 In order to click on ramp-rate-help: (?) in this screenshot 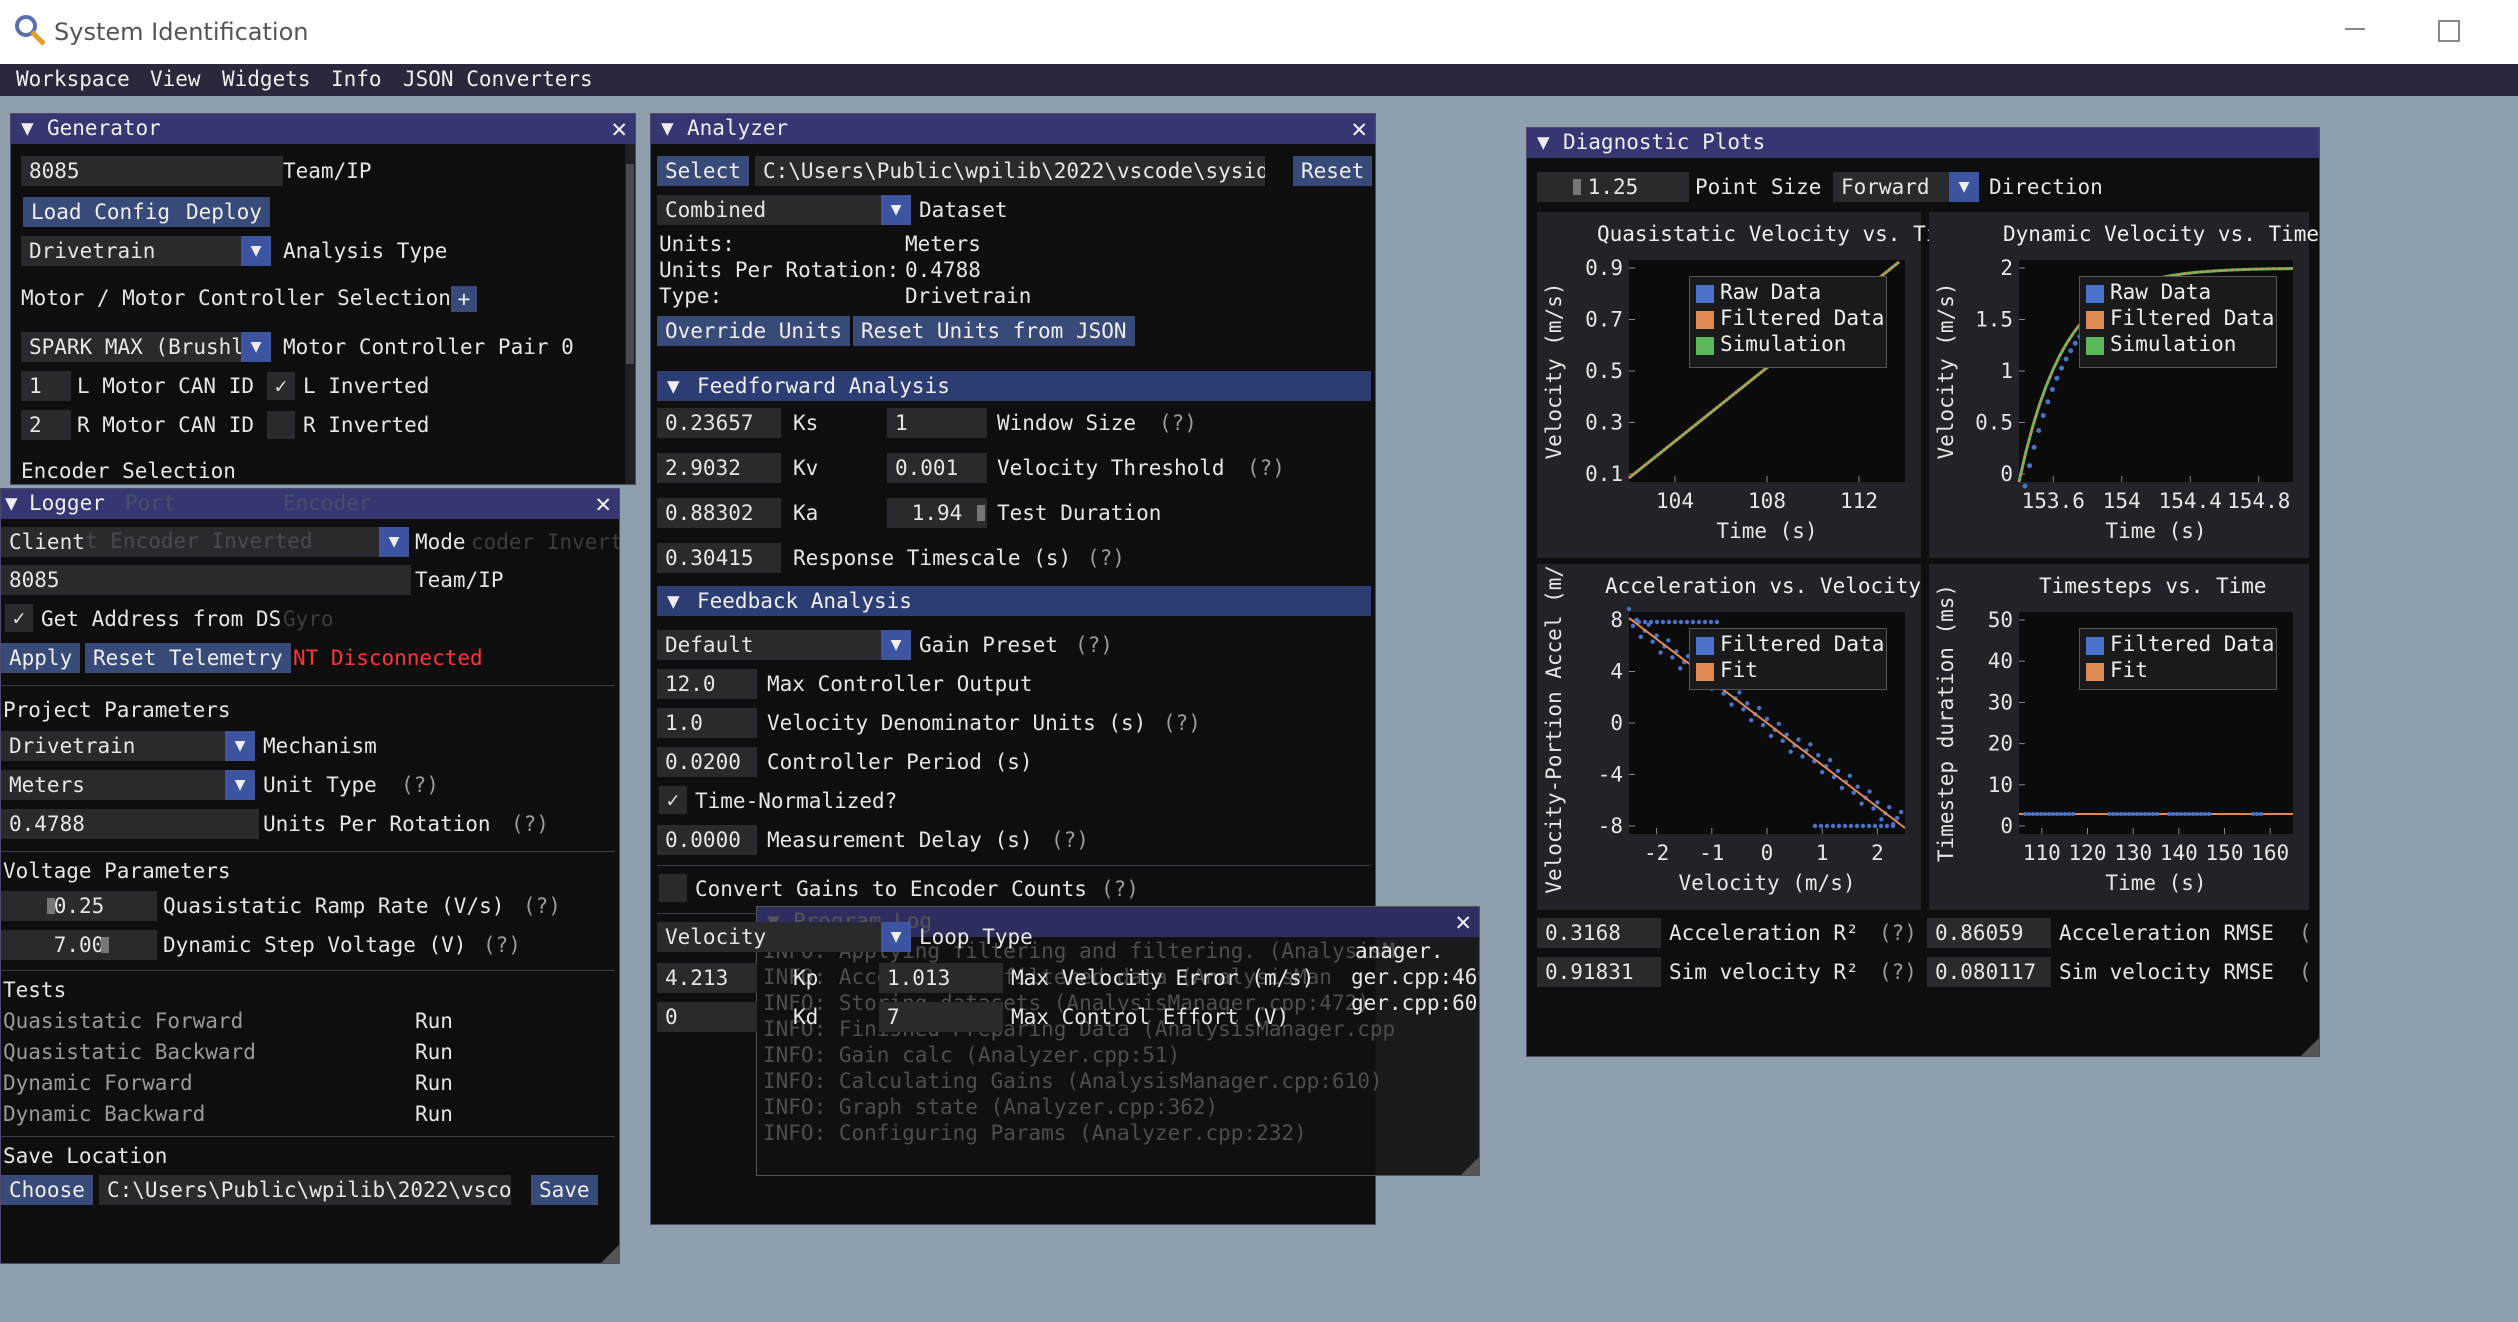, I will do `click(542, 906)`.